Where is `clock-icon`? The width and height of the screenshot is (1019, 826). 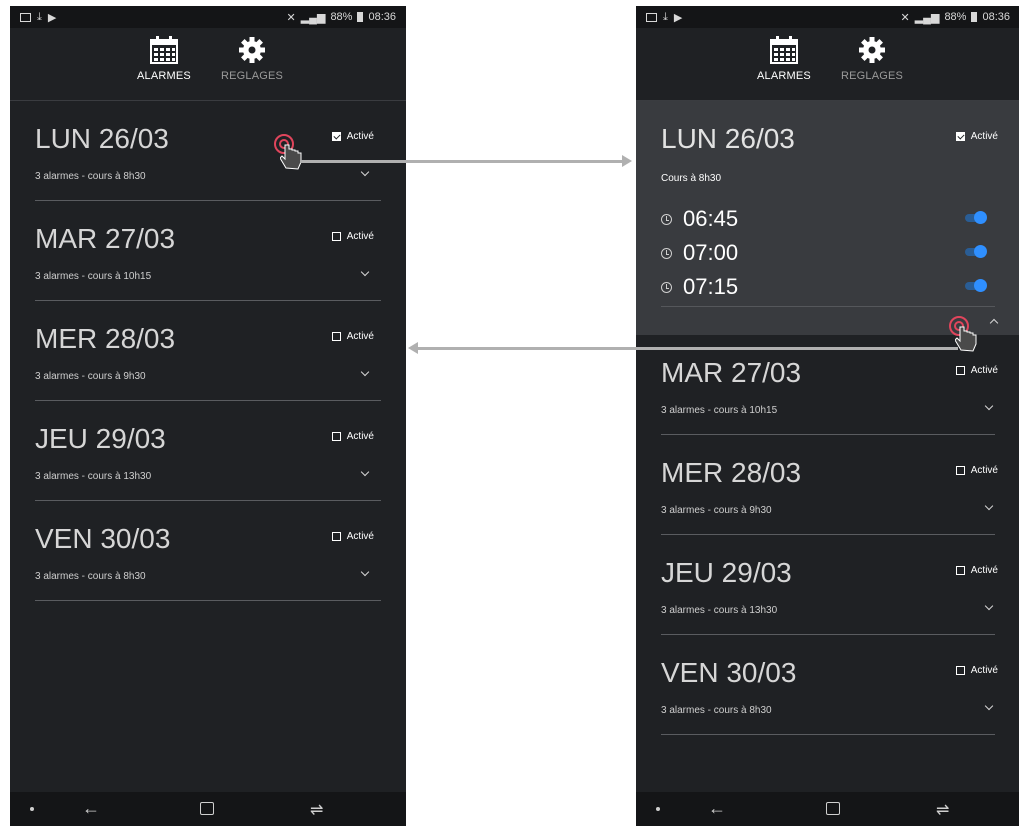
clock-icon is located at coordinates (666, 287).